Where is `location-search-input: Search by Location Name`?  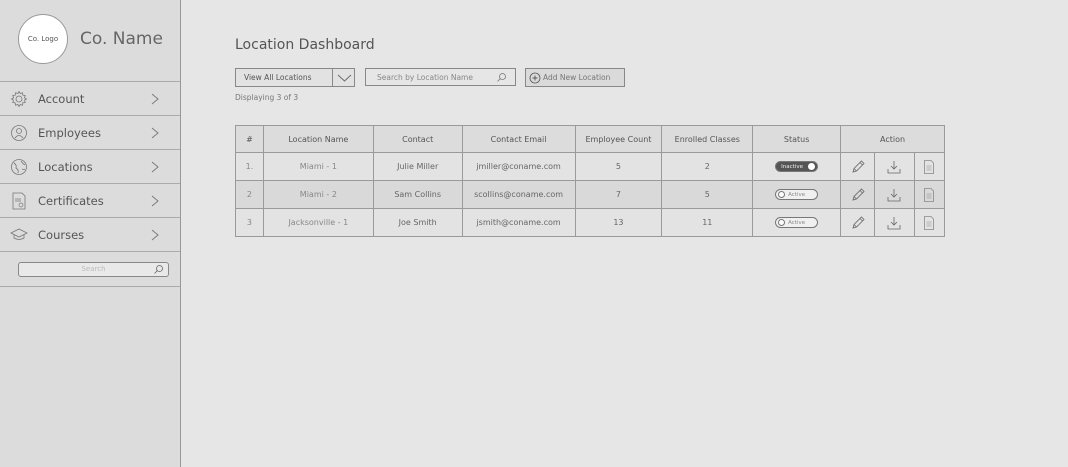 location-search-input: Search by Location Name is located at coordinates (440, 77).